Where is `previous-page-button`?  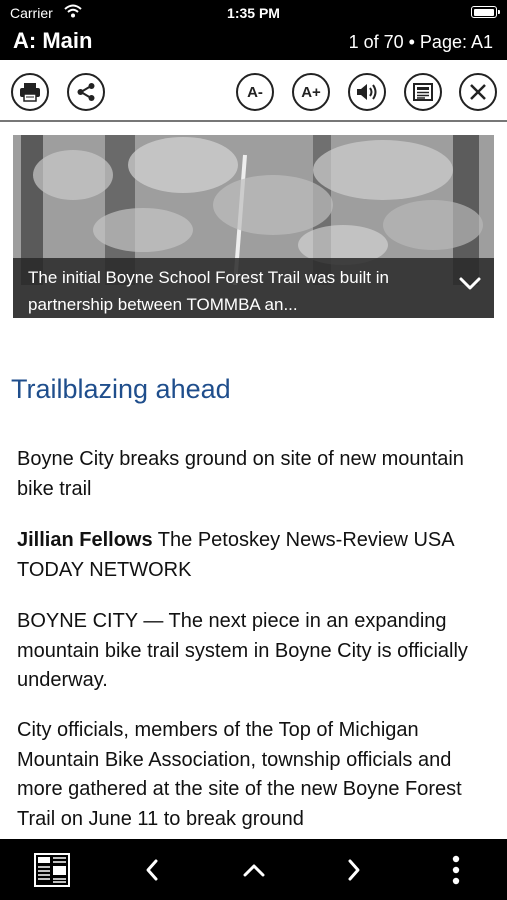
previous-page-button is located at coordinates (152, 870).